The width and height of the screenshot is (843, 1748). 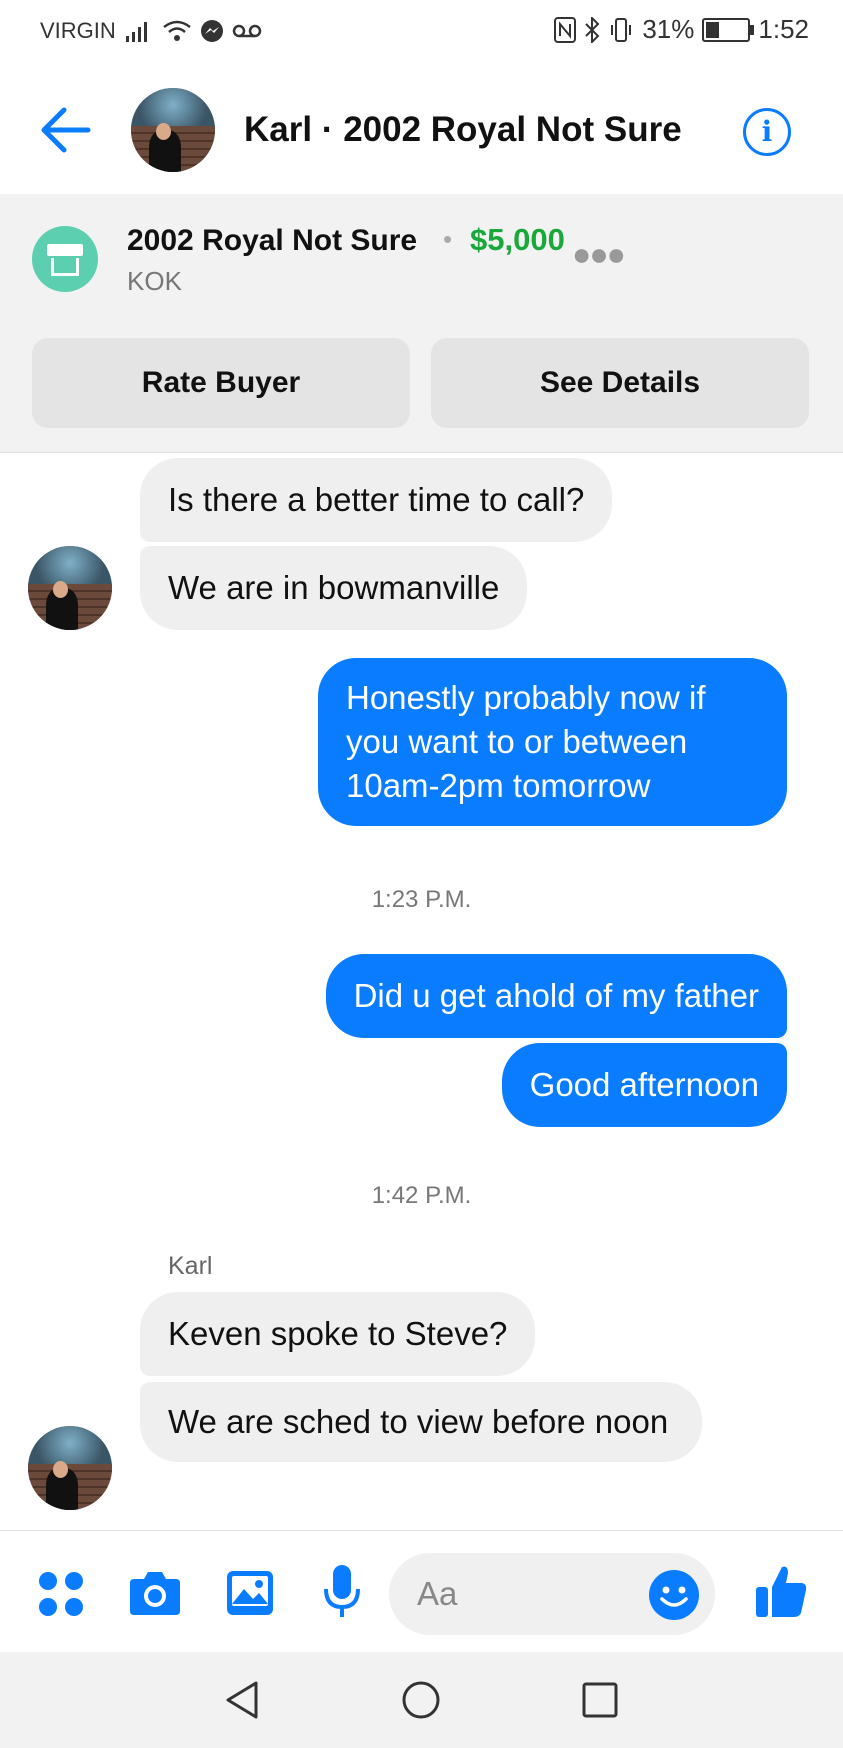 I want to click on status-left: VIRGIN, so click(x=151, y=31).